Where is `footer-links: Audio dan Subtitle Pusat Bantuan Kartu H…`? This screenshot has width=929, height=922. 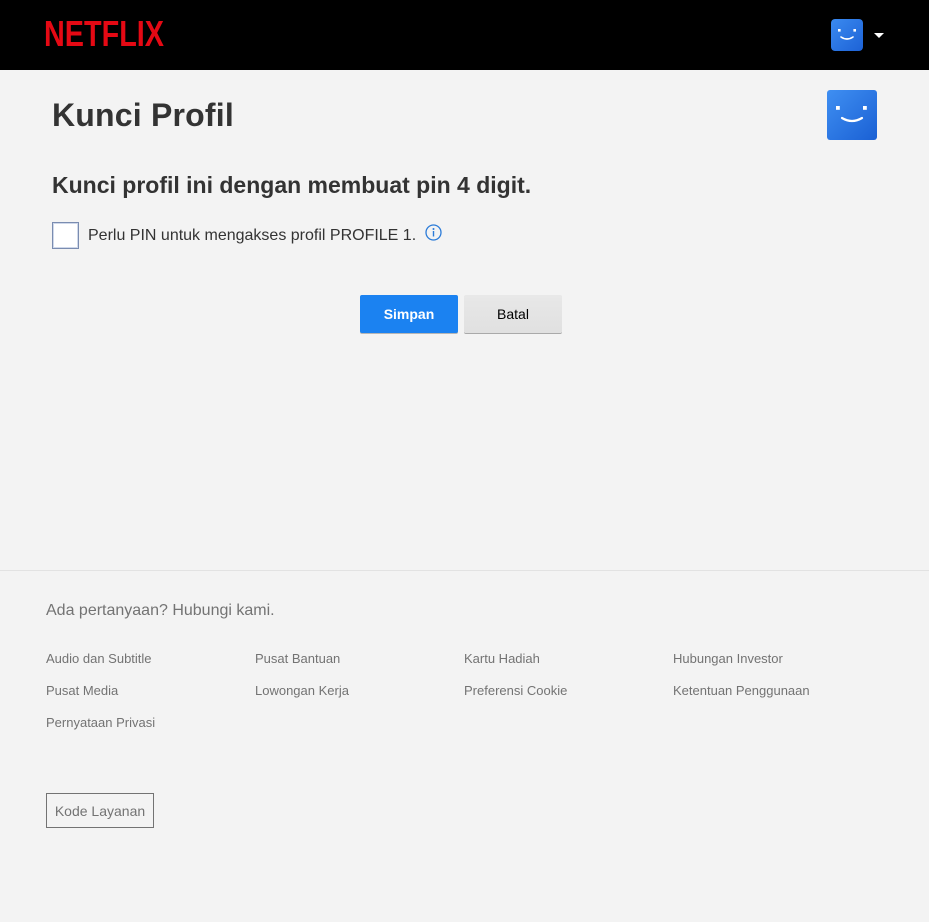
footer-links: Audio dan Subtitle Pusat Bantuan Kartu H… is located at coordinates (464, 691).